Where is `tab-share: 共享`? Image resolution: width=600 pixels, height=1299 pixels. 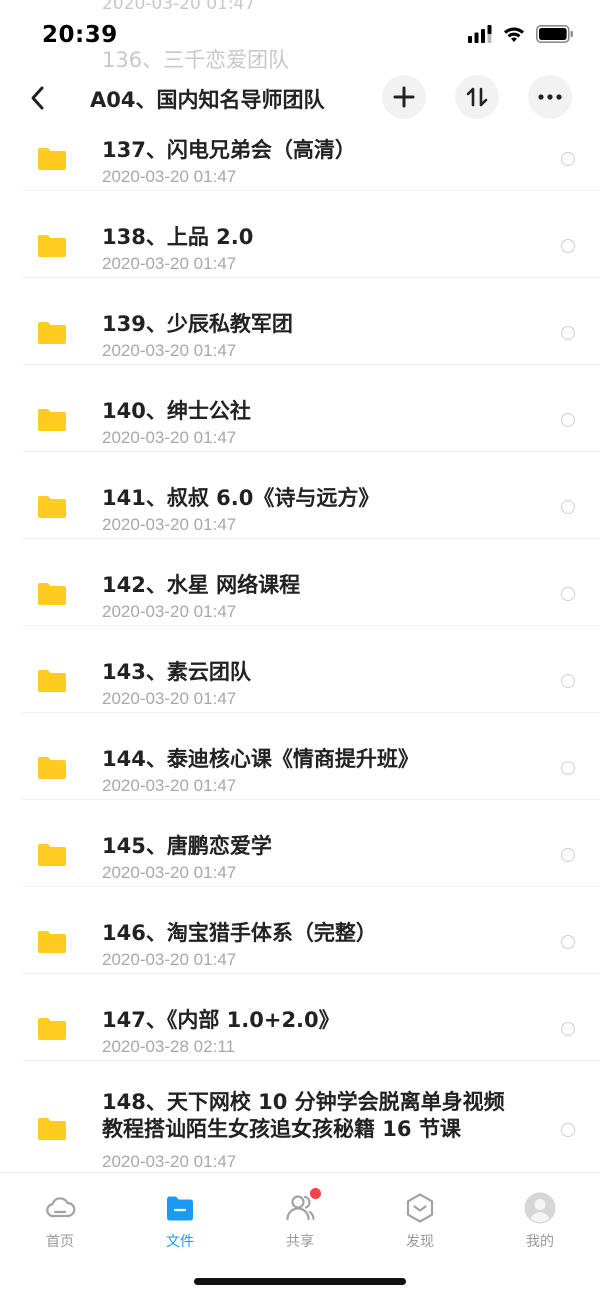
tab-share: 共享 is located at coordinates (300, 1218).